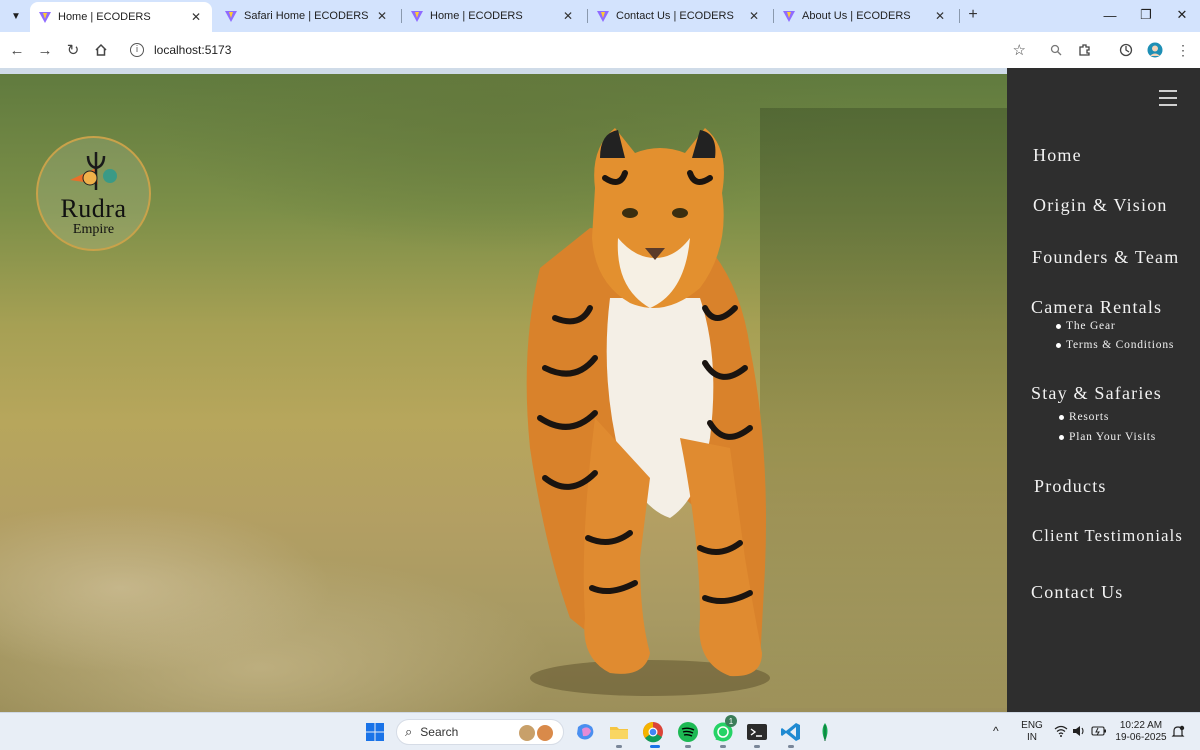 The height and width of the screenshot is (750, 1200). I want to click on maximize-icon: ❐, so click(1146, 15).